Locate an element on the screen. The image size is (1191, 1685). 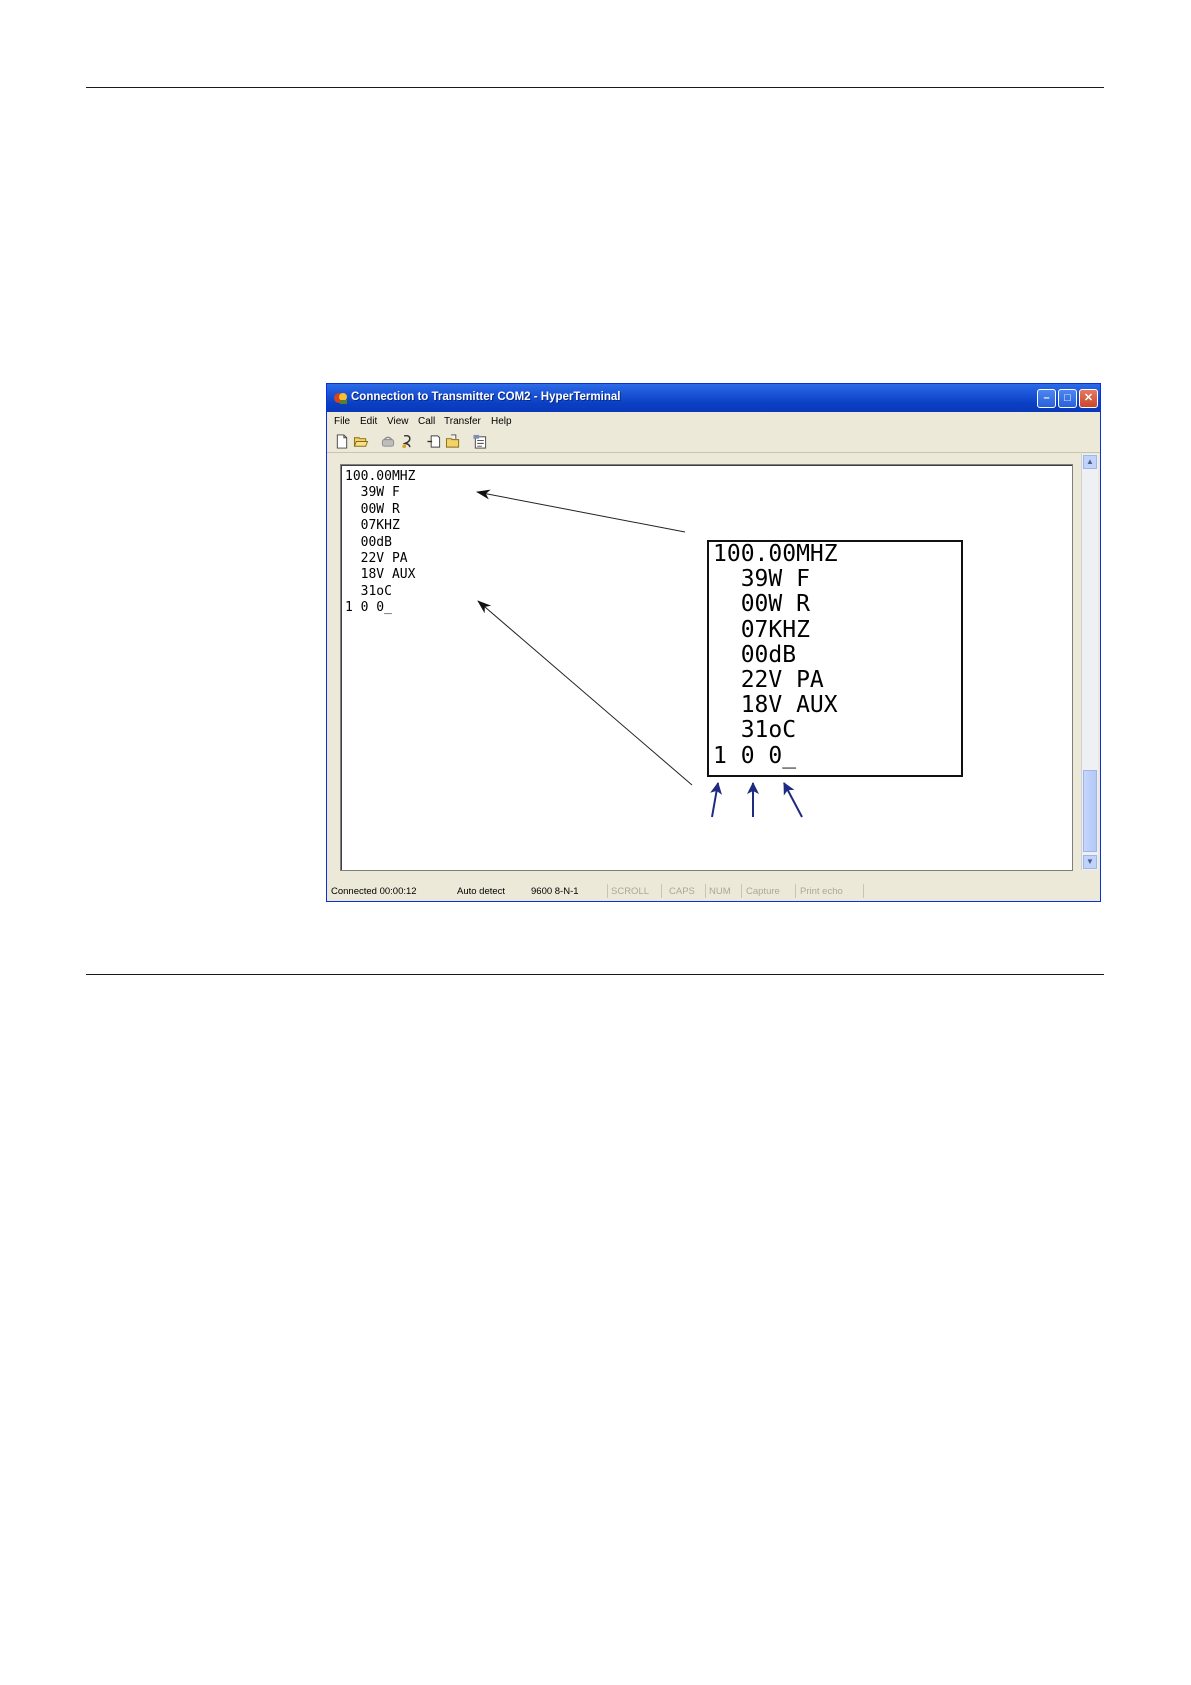
annotation-arrows is located at coordinates (639, 653).